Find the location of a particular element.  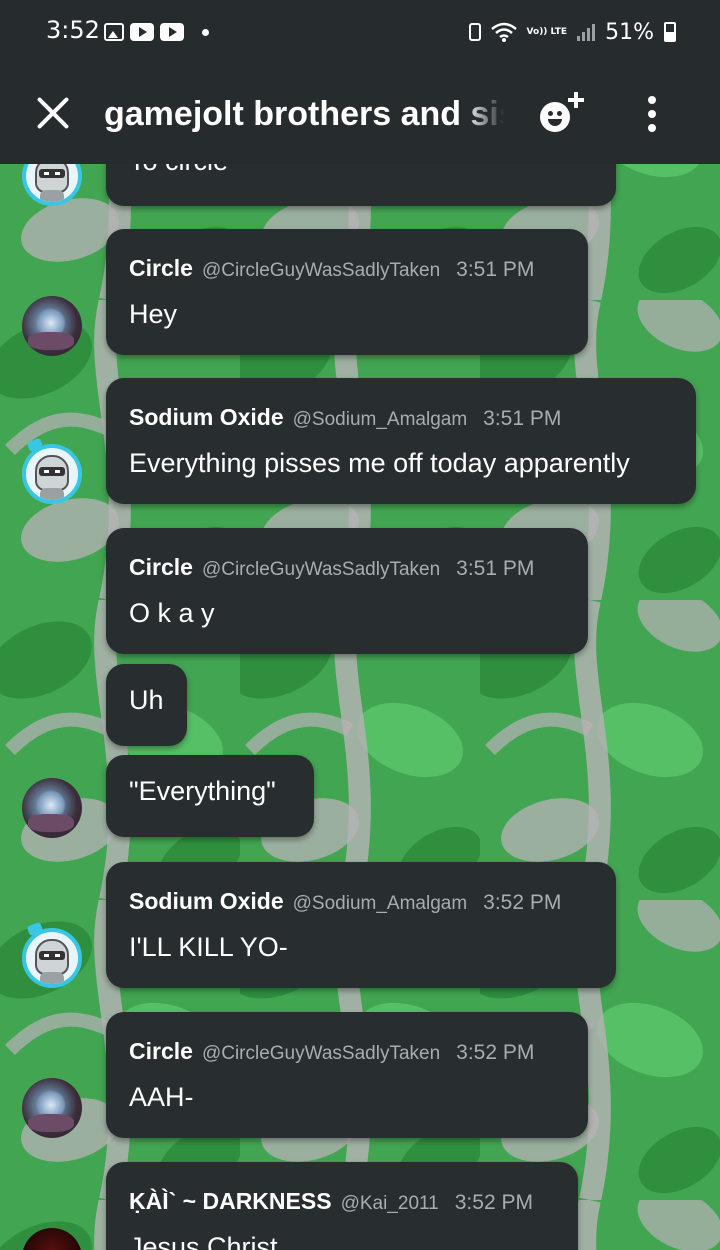

message-header: Sodium Oxide @Sodium_Amalgam 3:52 PM is located at coordinates (345, 901).